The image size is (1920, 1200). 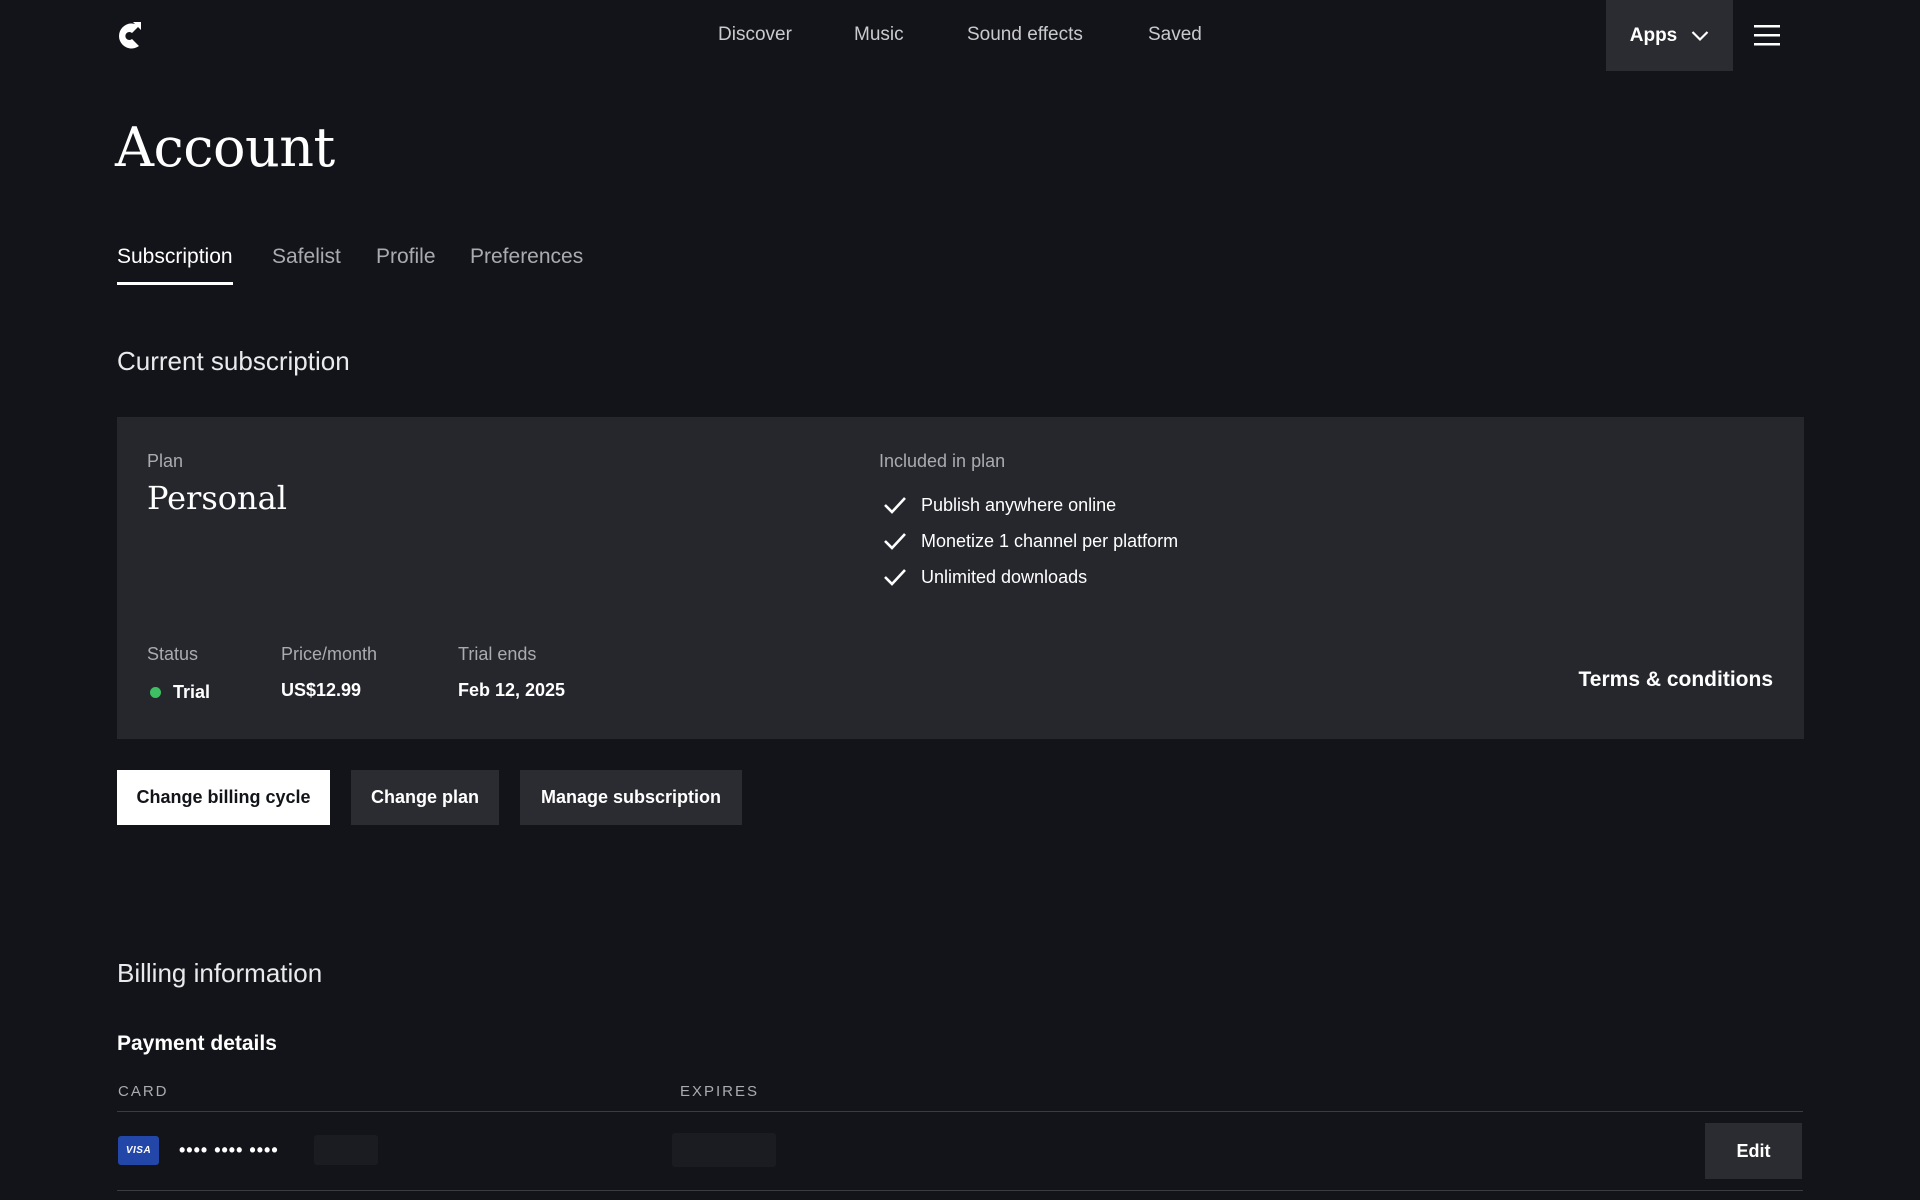 I want to click on terms-and-conditions-link: Terms & conditions, so click(x=1676, y=680).